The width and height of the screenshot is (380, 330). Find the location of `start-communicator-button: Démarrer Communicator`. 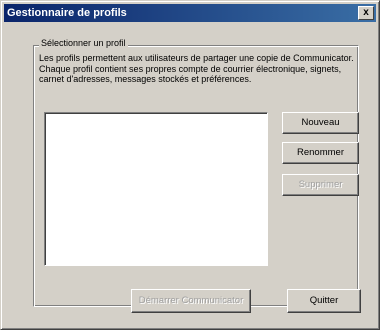

start-communicator-button: Démarrer Communicator is located at coordinates (191, 301).